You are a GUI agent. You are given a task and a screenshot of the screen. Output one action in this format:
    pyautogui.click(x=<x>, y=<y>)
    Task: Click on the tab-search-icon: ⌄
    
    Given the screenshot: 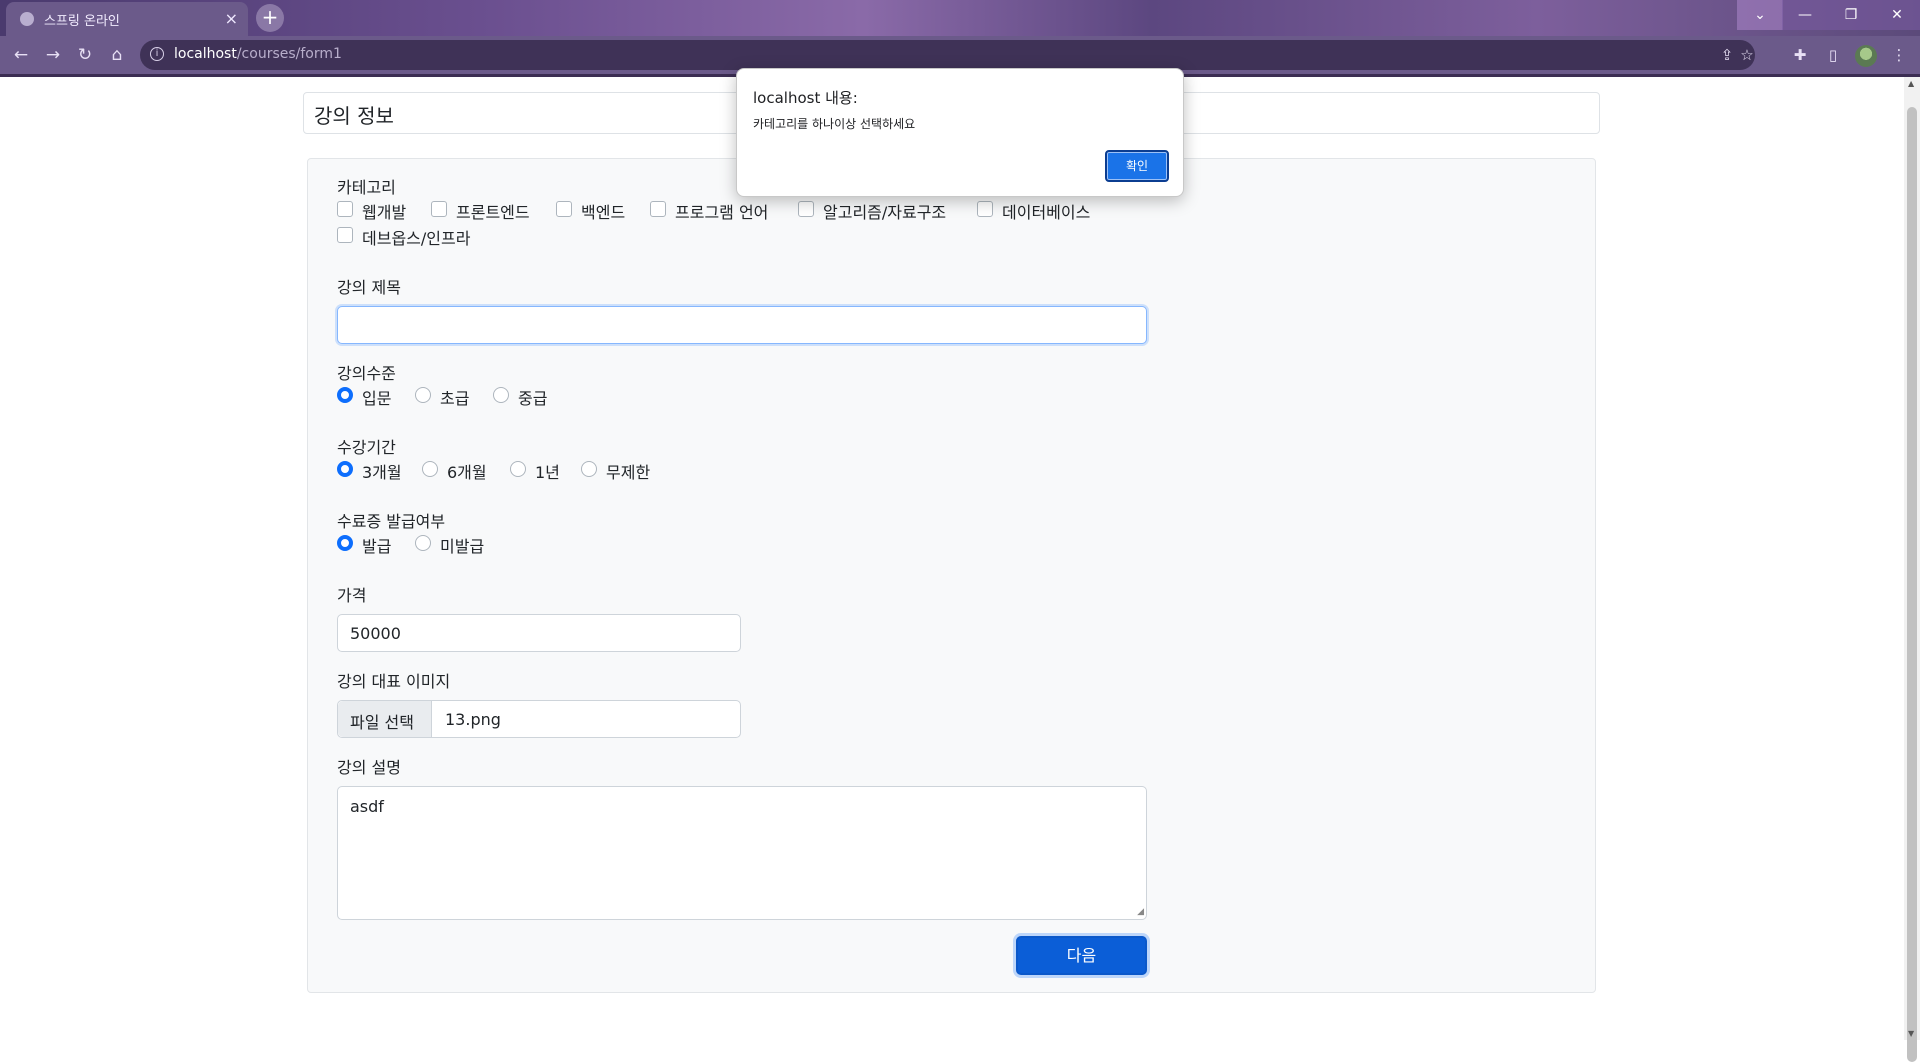 What is the action you would take?
    pyautogui.click(x=1760, y=15)
    